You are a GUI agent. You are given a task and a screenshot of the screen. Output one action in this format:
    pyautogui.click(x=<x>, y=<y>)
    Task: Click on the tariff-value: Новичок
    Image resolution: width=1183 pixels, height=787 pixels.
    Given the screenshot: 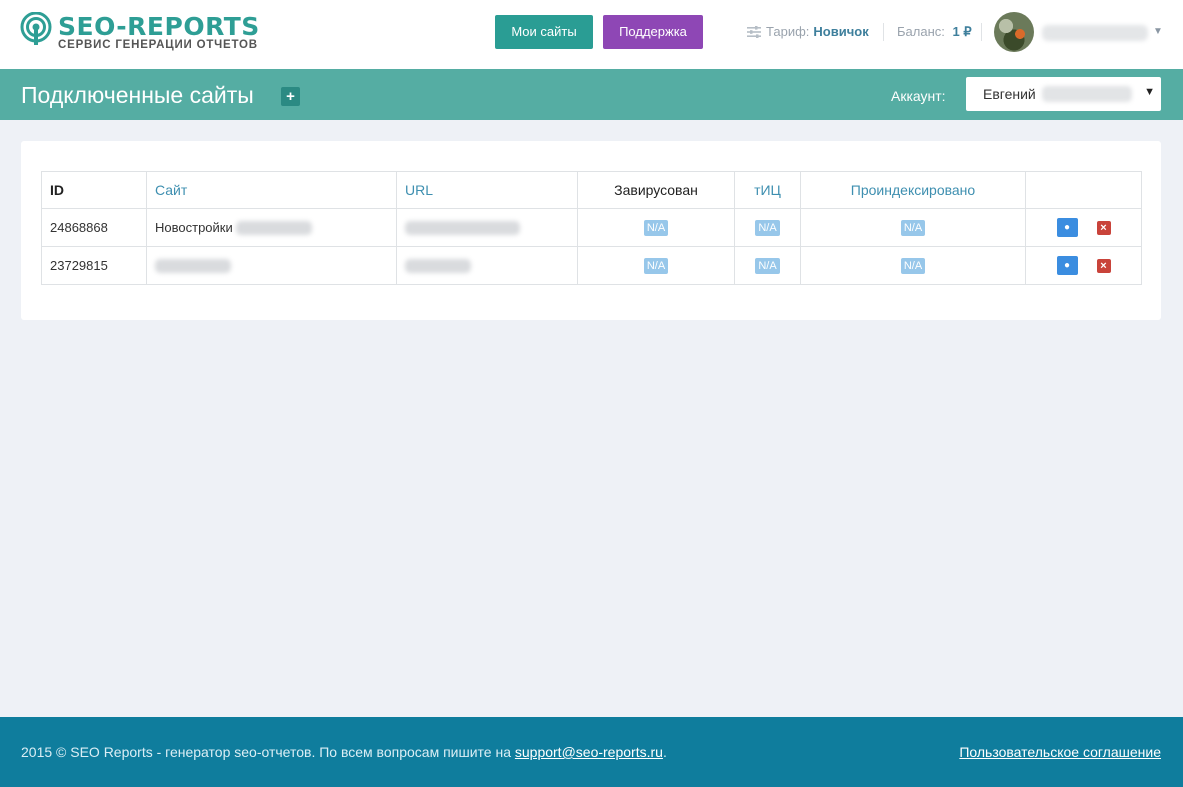 What is the action you would take?
    pyautogui.click(x=840, y=31)
    